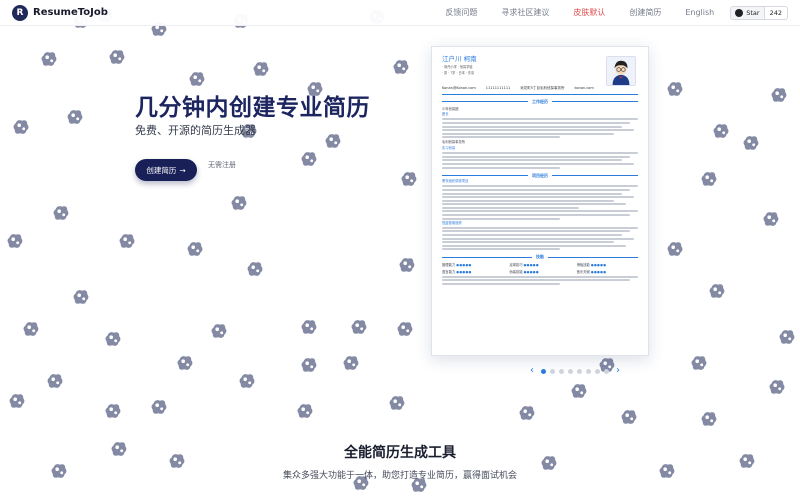 The height and width of the screenshot is (500, 800). What do you see at coordinates (775, 12) in the screenshot?
I see `star-count: 242` at bounding box center [775, 12].